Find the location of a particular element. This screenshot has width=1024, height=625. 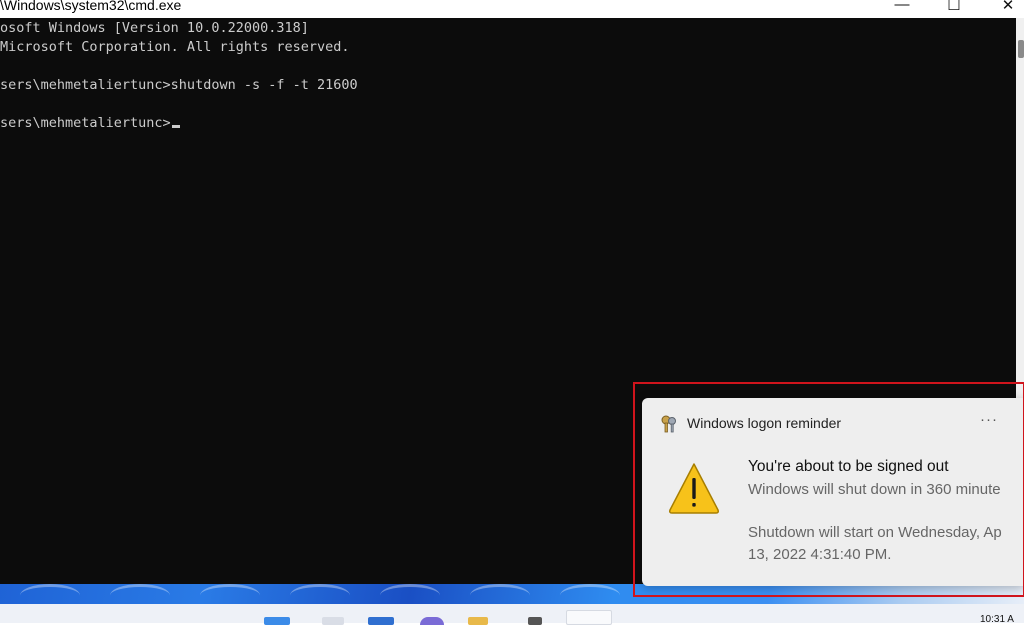

taskbar: 10:31 A is located at coordinates (512, 614).